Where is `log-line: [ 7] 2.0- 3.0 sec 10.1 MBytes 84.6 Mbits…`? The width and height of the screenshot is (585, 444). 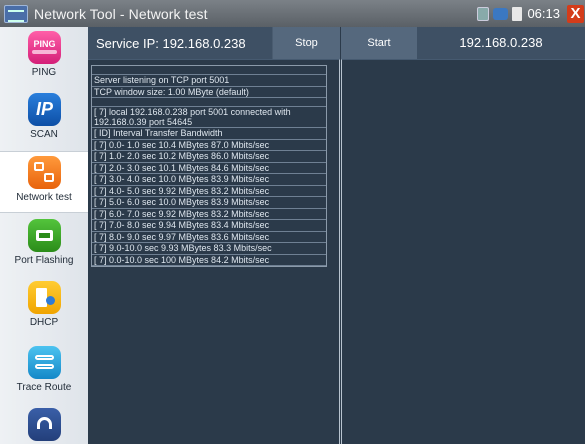 log-line: [ 7] 2.0- 3.0 sec 10.1 MBytes 84.6 Mbits… is located at coordinates (209, 168).